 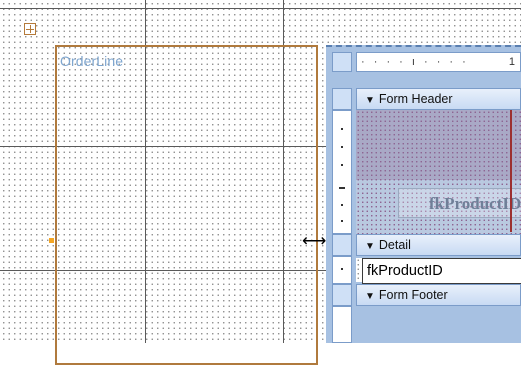 I want to click on section-label: Form Header, so click(x=415, y=99).